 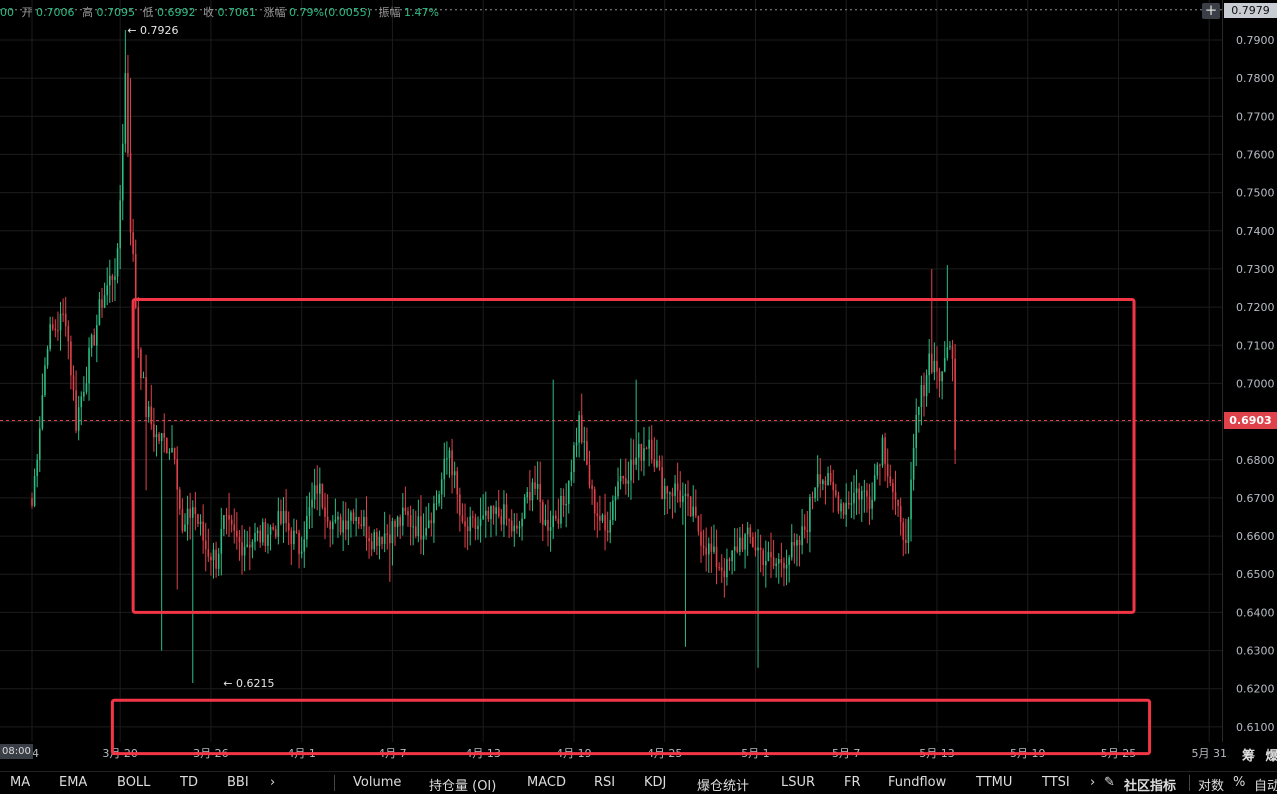 What do you see at coordinates (1109, 782) in the screenshot?
I see `edit-icon: ✎` at bounding box center [1109, 782].